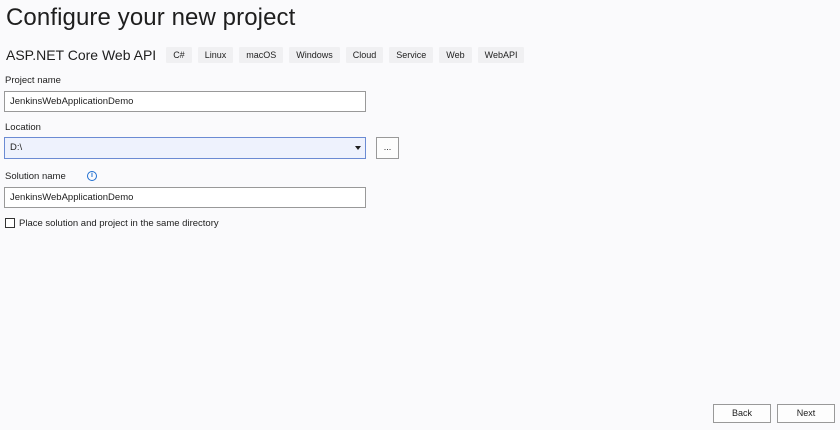  Describe the element at coordinates (358, 148) in the screenshot. I see `chevron-down-icon` at that location.